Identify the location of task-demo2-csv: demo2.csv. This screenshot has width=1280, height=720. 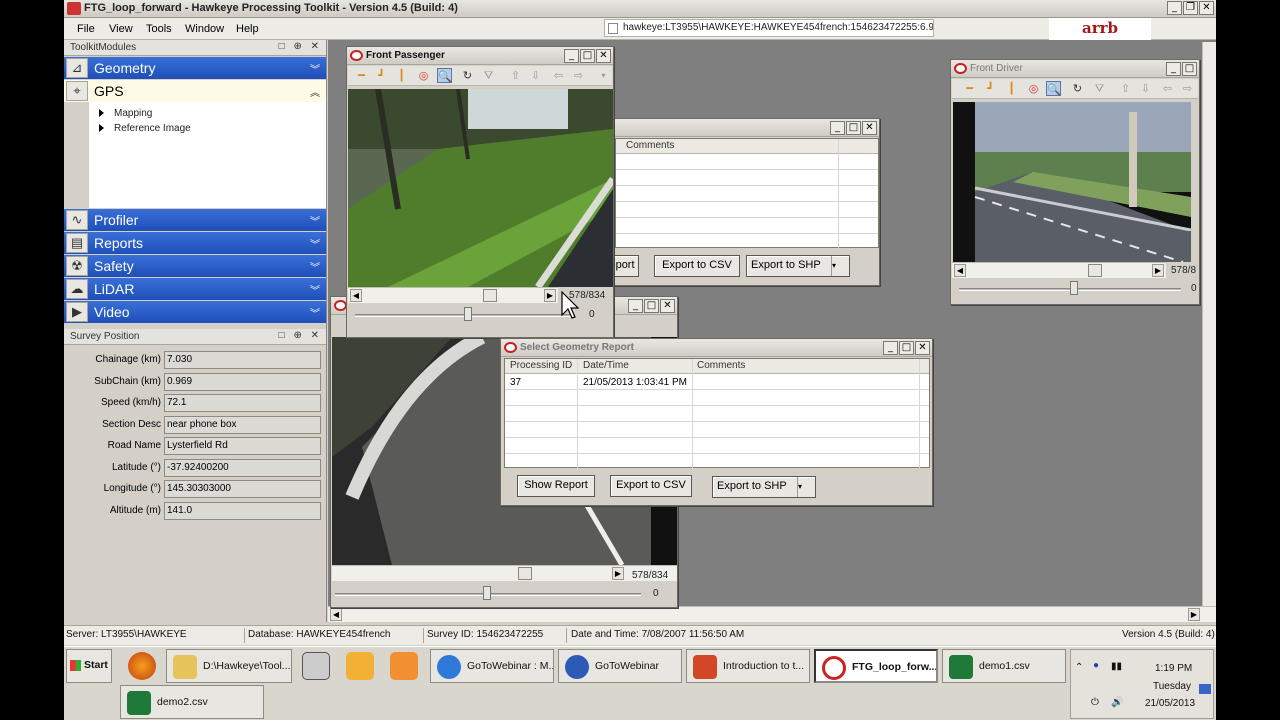
(192, 702).